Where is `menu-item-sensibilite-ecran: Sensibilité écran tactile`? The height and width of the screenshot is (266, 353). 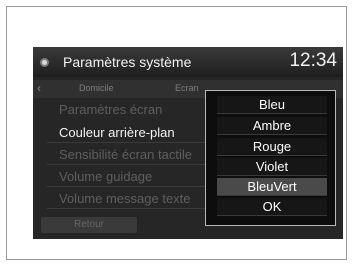
menu-item-sensibilite-ecran: Sensibilité écran tactile is located at coordinates (134, 154).